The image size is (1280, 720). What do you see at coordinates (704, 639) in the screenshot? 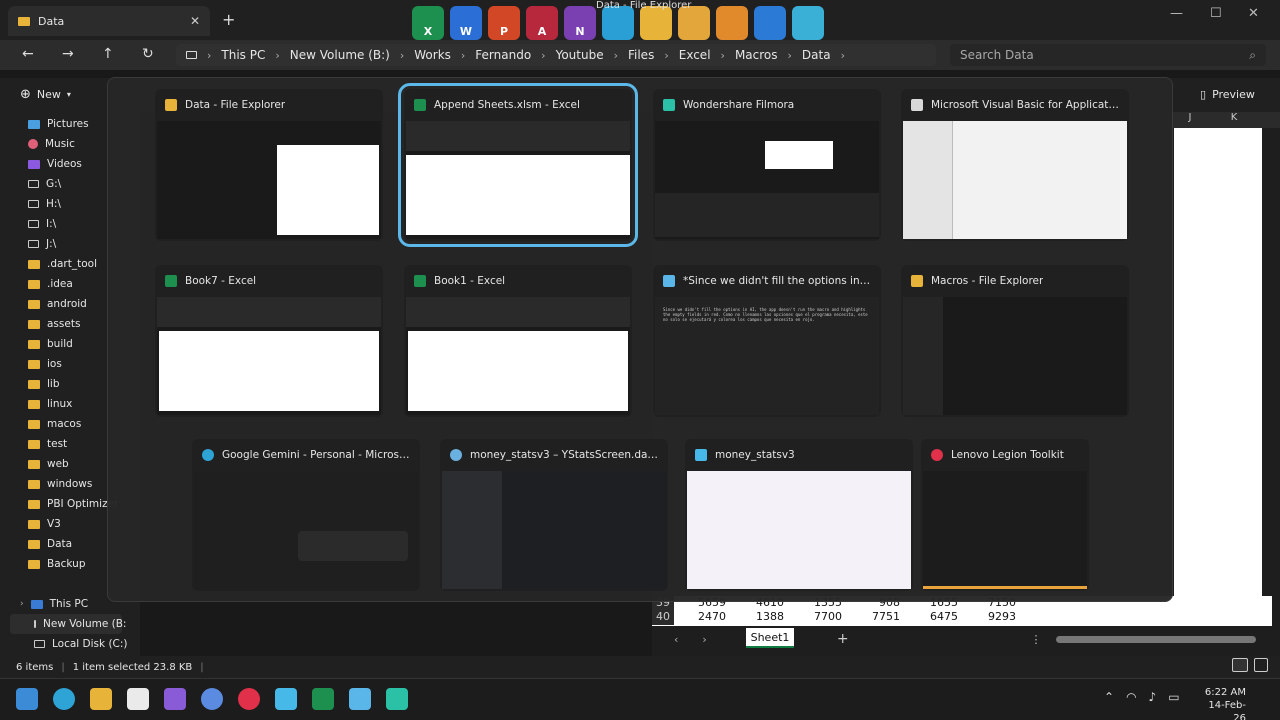
I see `sheet-next-icon: ›` at bounding box center [704, 639].